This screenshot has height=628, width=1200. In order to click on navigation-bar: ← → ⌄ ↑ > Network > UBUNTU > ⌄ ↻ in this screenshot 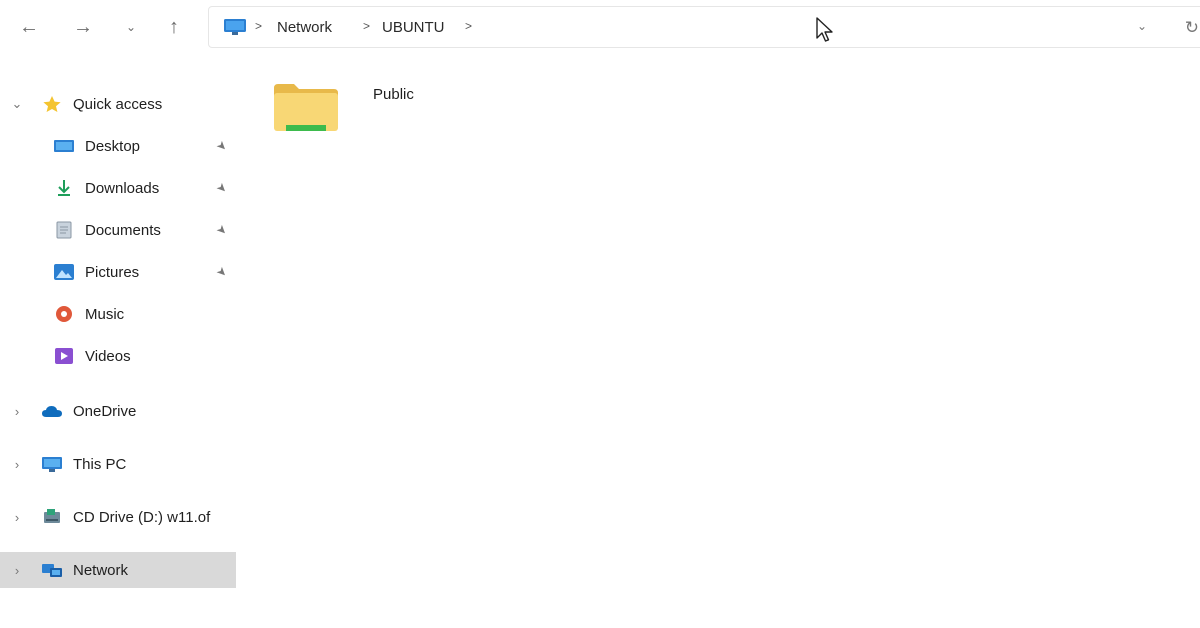, I will do `click(600, 28)`.